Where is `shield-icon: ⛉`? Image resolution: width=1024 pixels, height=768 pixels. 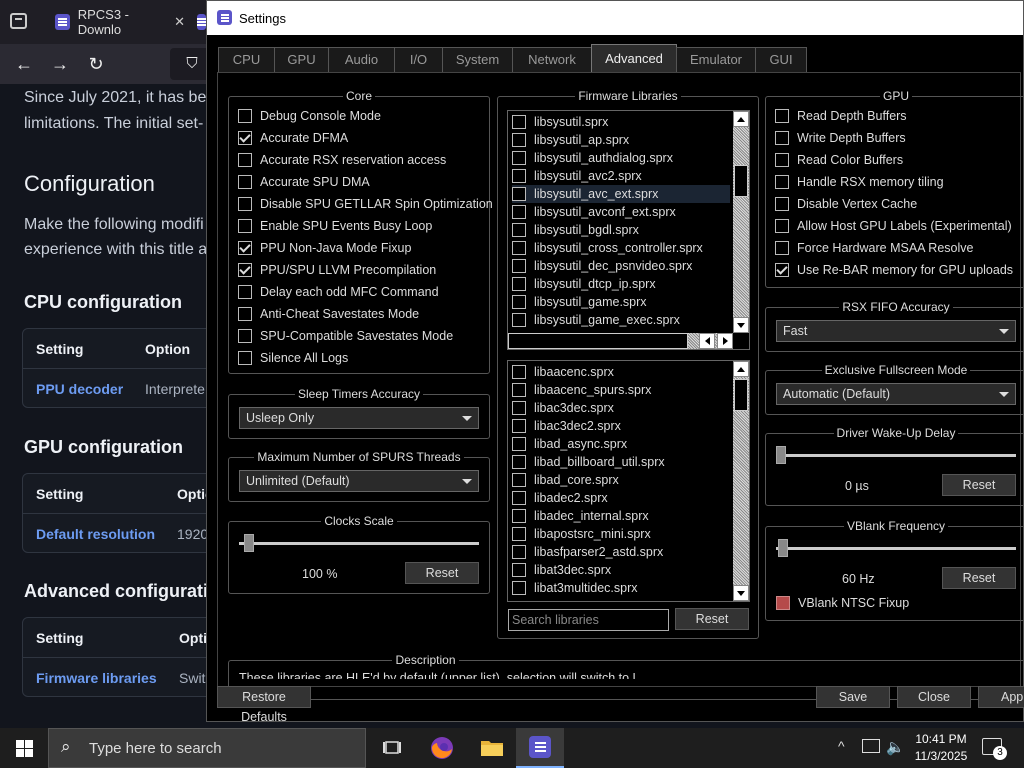
shield-icon: ⛉ is located at coordinates (192, 64).